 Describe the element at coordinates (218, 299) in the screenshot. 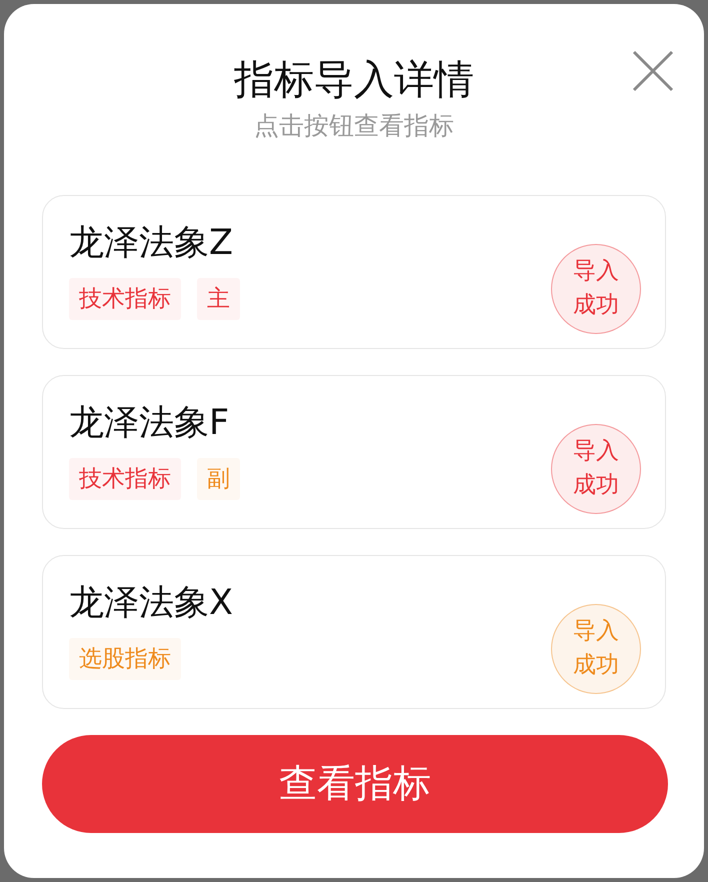

I see `indicator-tag: 主` at that location.